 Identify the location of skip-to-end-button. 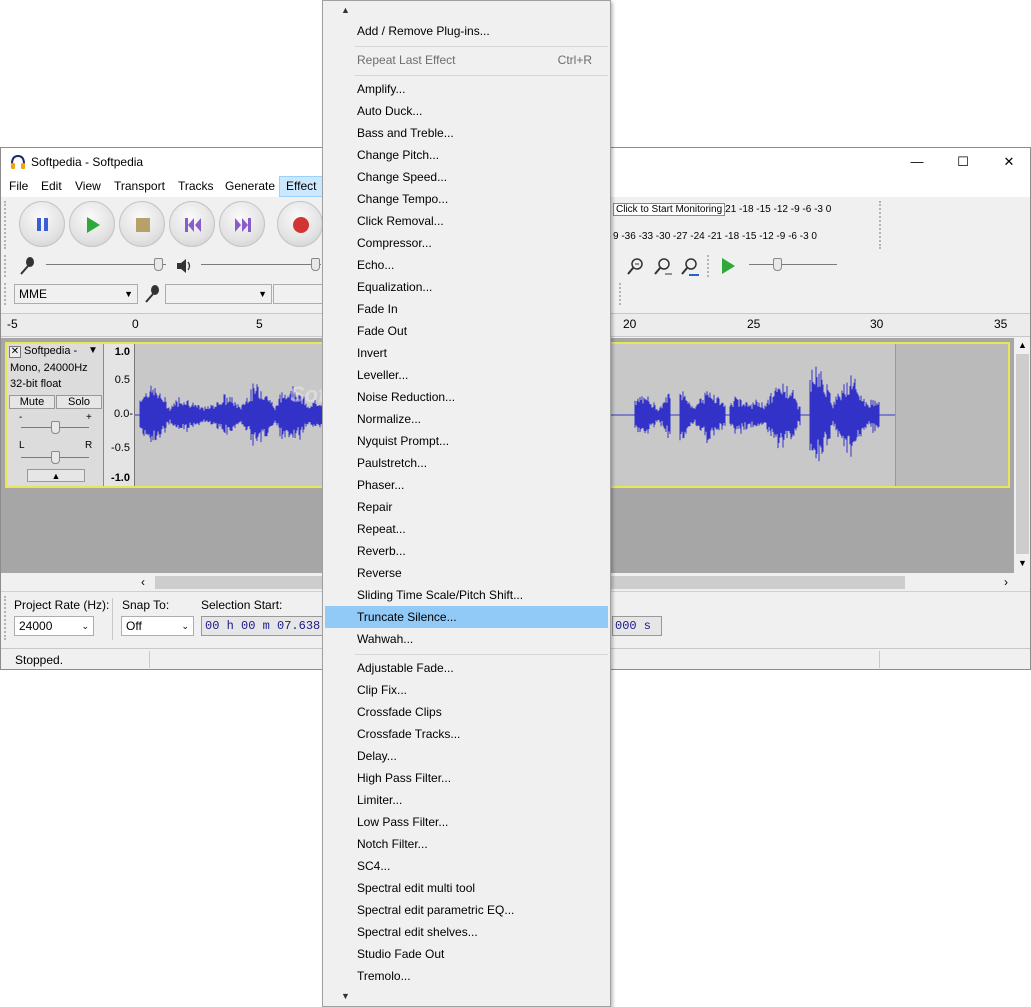
(242, 224).